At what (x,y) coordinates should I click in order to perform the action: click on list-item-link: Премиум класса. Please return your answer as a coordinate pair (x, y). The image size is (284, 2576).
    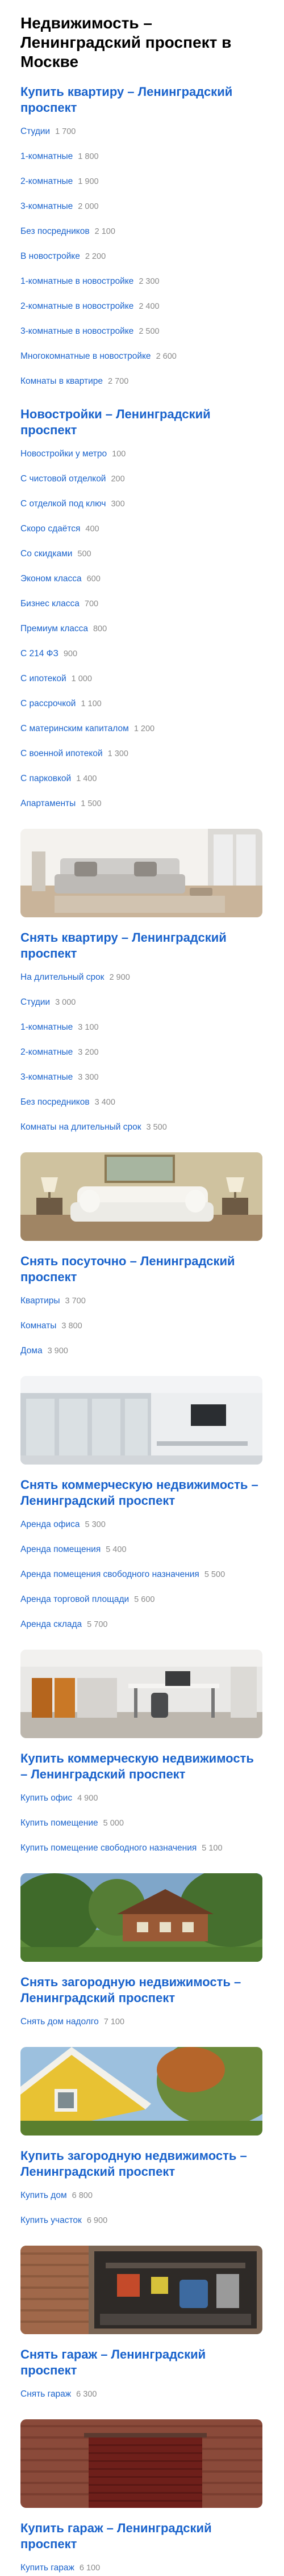
    Looking at the image, I should click on (54, 629).